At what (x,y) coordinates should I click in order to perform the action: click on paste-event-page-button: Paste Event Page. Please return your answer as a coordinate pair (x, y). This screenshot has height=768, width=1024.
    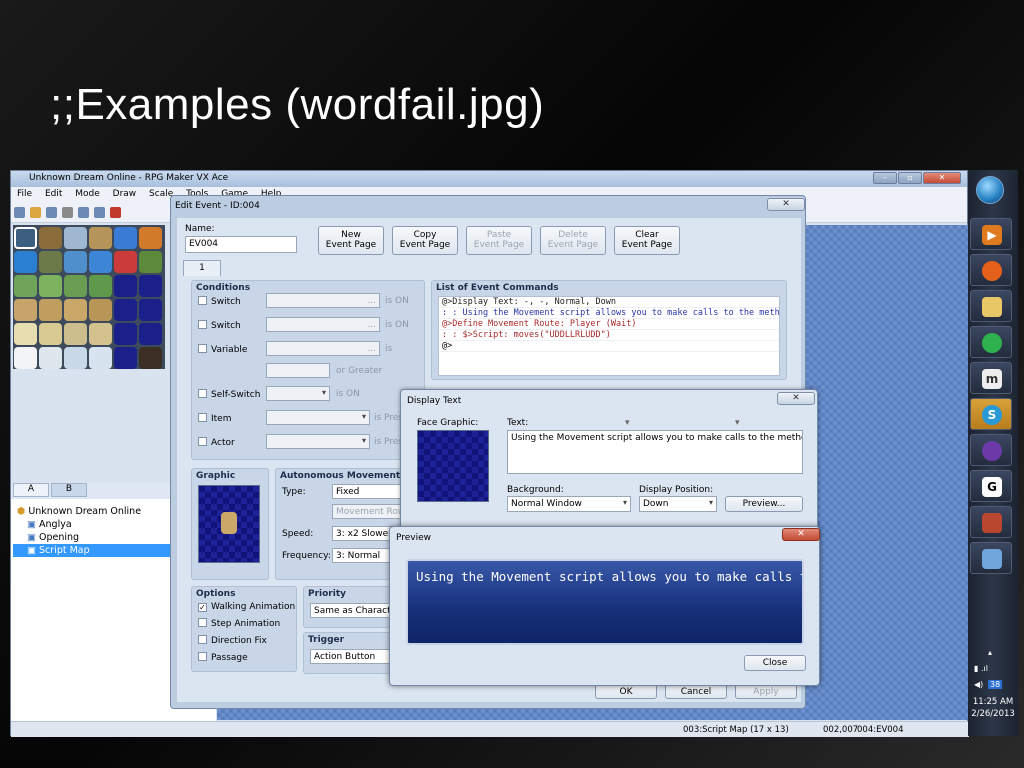
    Looking at the image, I should click on (499, 240).